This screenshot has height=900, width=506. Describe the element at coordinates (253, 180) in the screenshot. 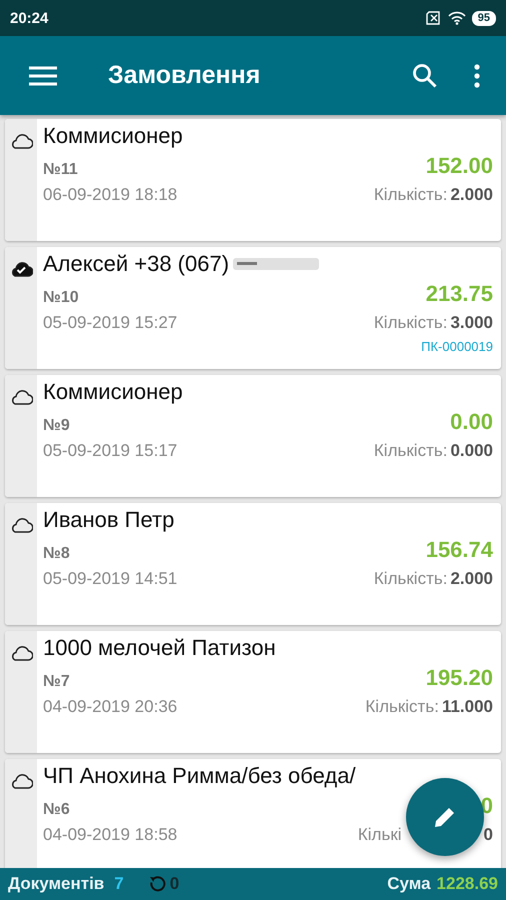

I see `order-card: Коммисионер №11 152.00 06-09-2019 18:18 Кількість: 2.000` at that location.